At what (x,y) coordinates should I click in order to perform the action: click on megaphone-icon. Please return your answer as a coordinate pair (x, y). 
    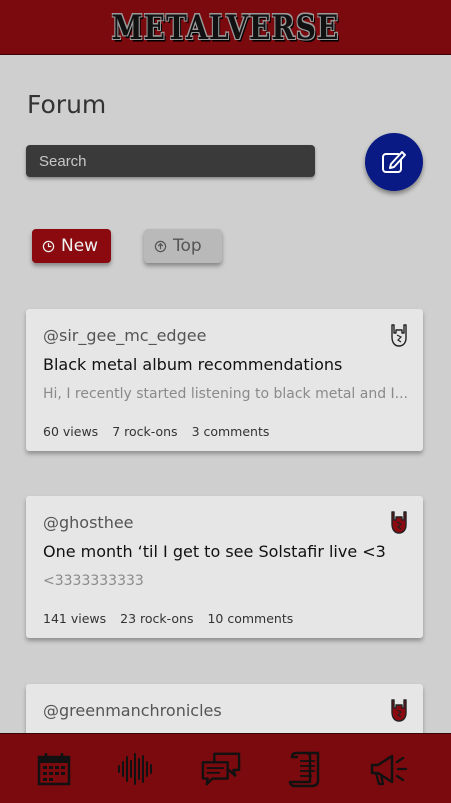
    Looking at the image, I should click on (389, 770).